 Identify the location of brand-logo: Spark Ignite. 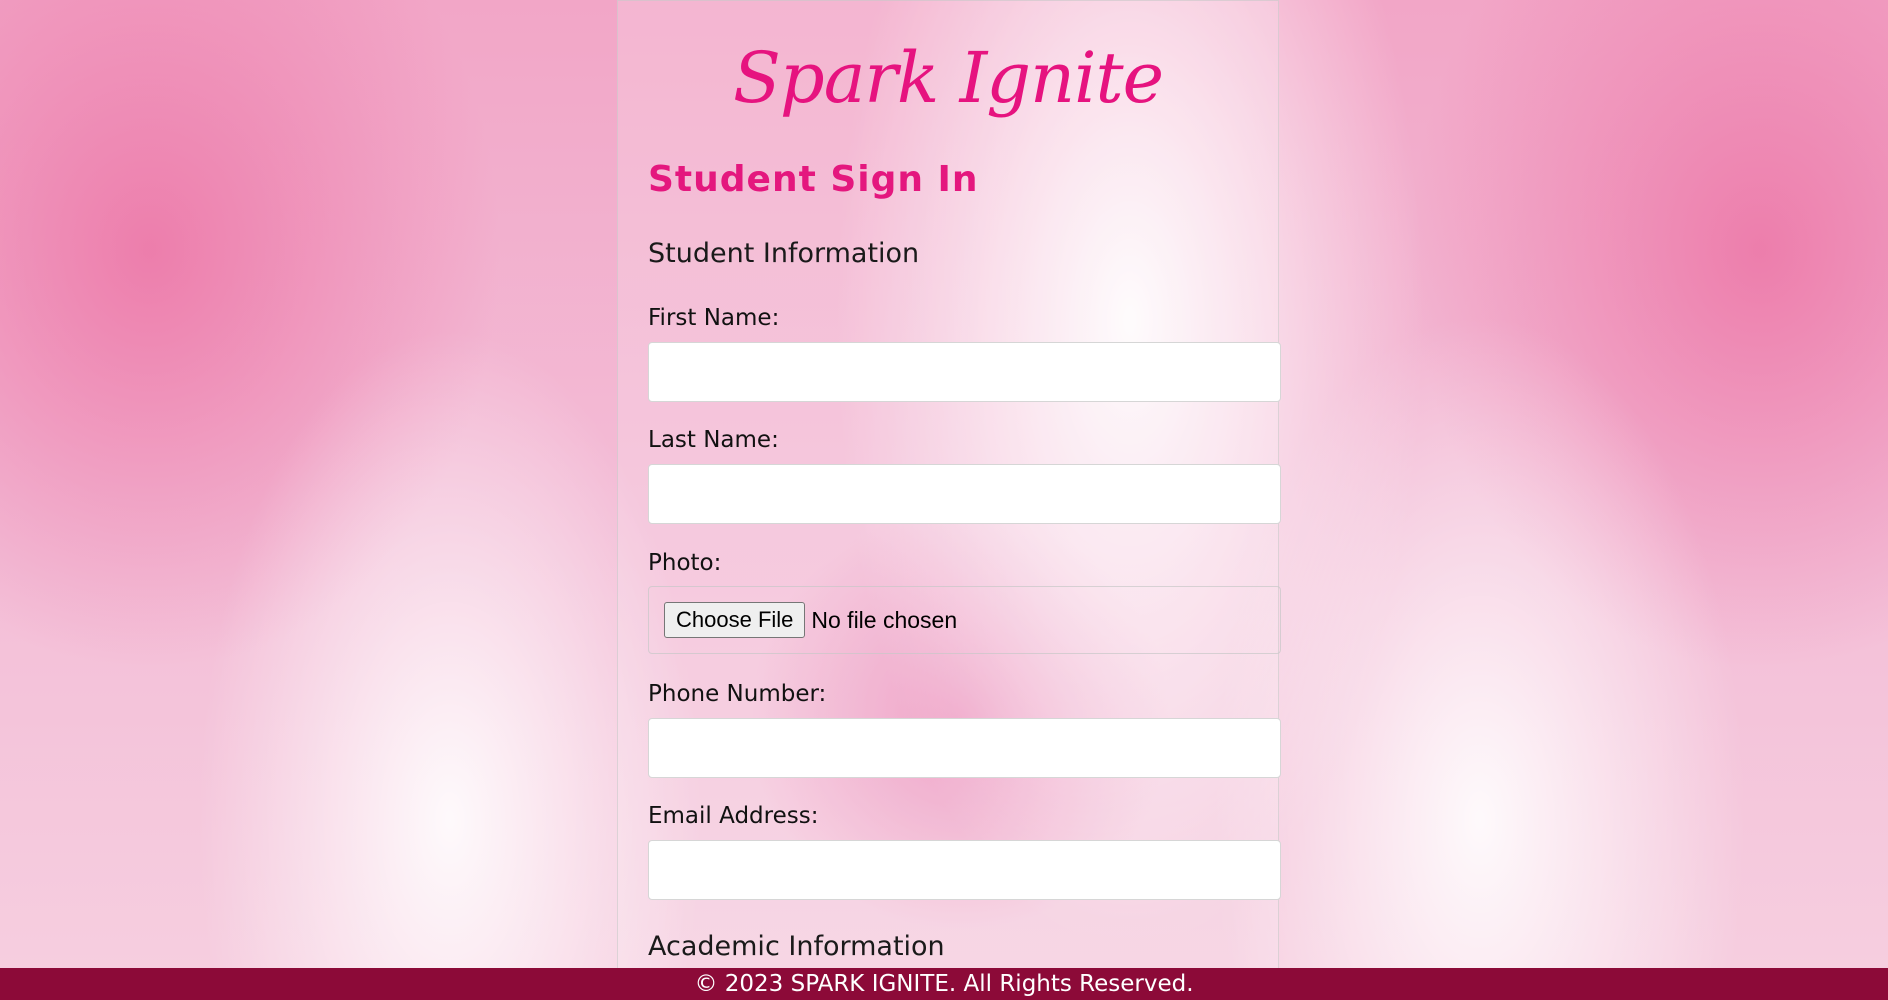
(948, 78).